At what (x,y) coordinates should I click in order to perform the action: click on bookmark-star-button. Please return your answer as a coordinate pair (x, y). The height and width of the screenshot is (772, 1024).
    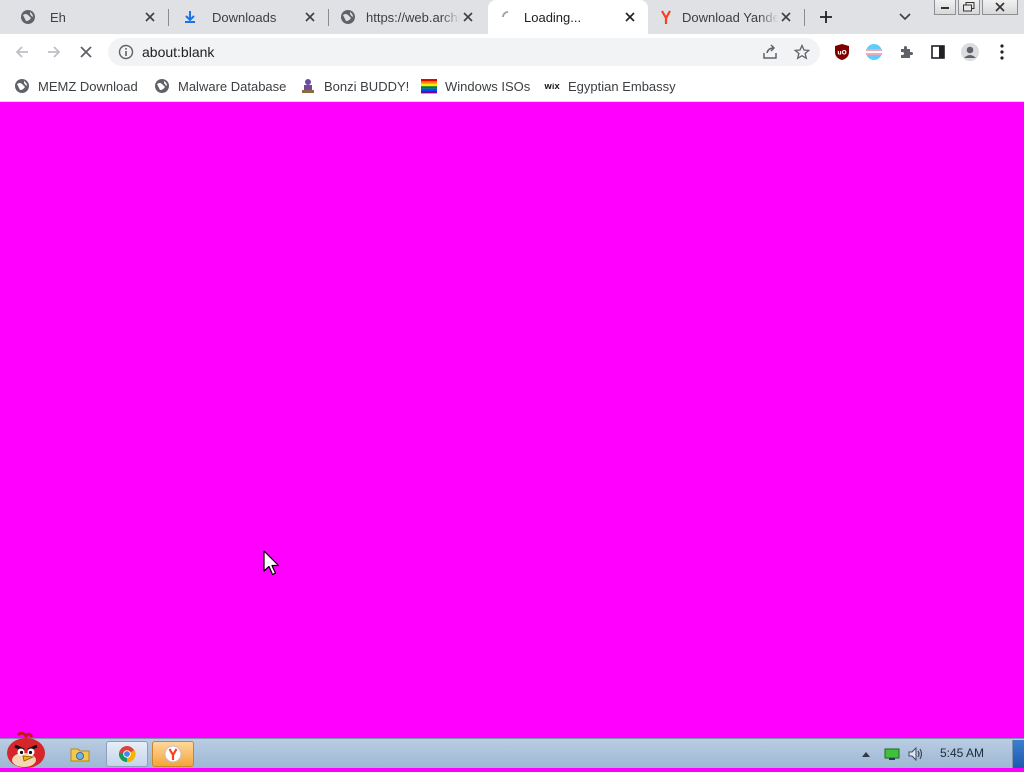
    Looking at the image, I should click on (802, 52).